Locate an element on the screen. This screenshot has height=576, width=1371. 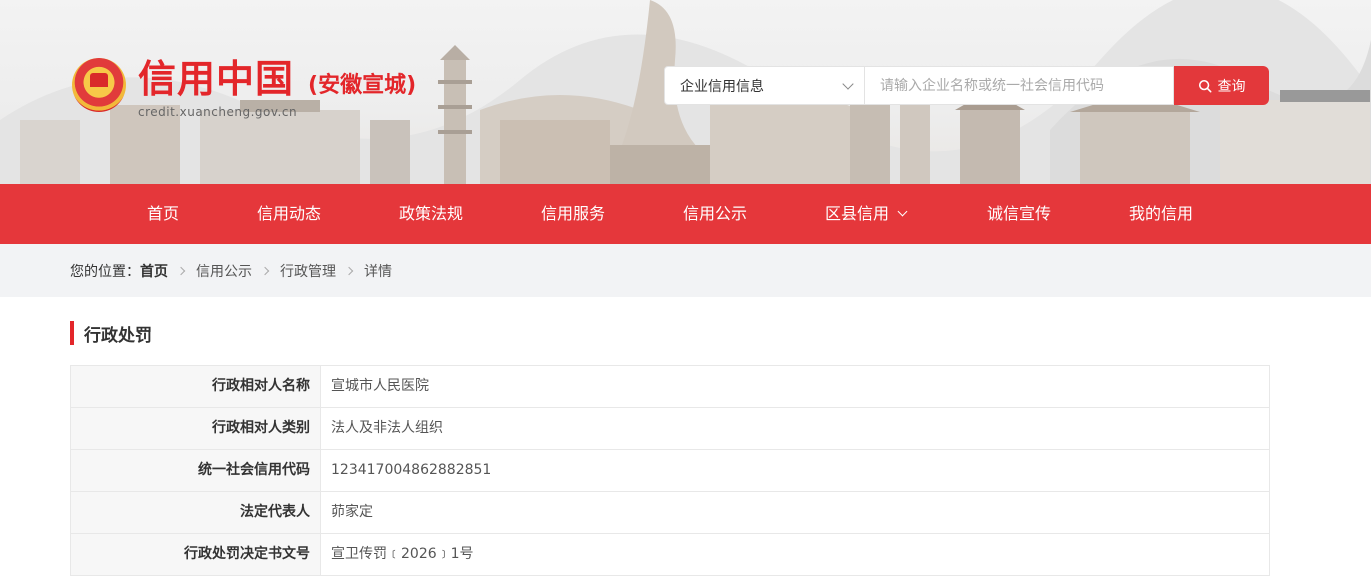
nav-item-districts: 区县信用 is located at coordinates (866, 214).